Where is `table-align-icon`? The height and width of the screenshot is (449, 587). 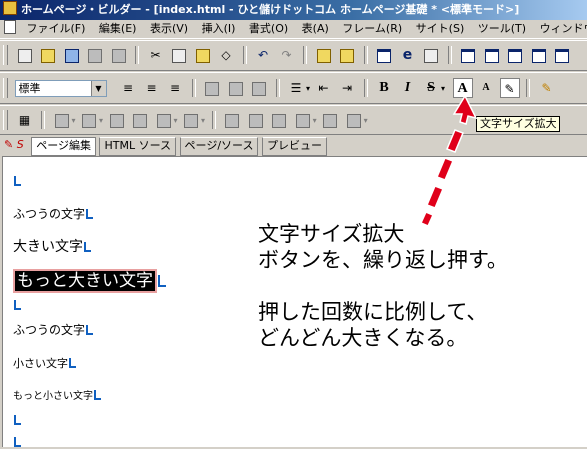 table-align-icon is located at coordinates (279, 120).